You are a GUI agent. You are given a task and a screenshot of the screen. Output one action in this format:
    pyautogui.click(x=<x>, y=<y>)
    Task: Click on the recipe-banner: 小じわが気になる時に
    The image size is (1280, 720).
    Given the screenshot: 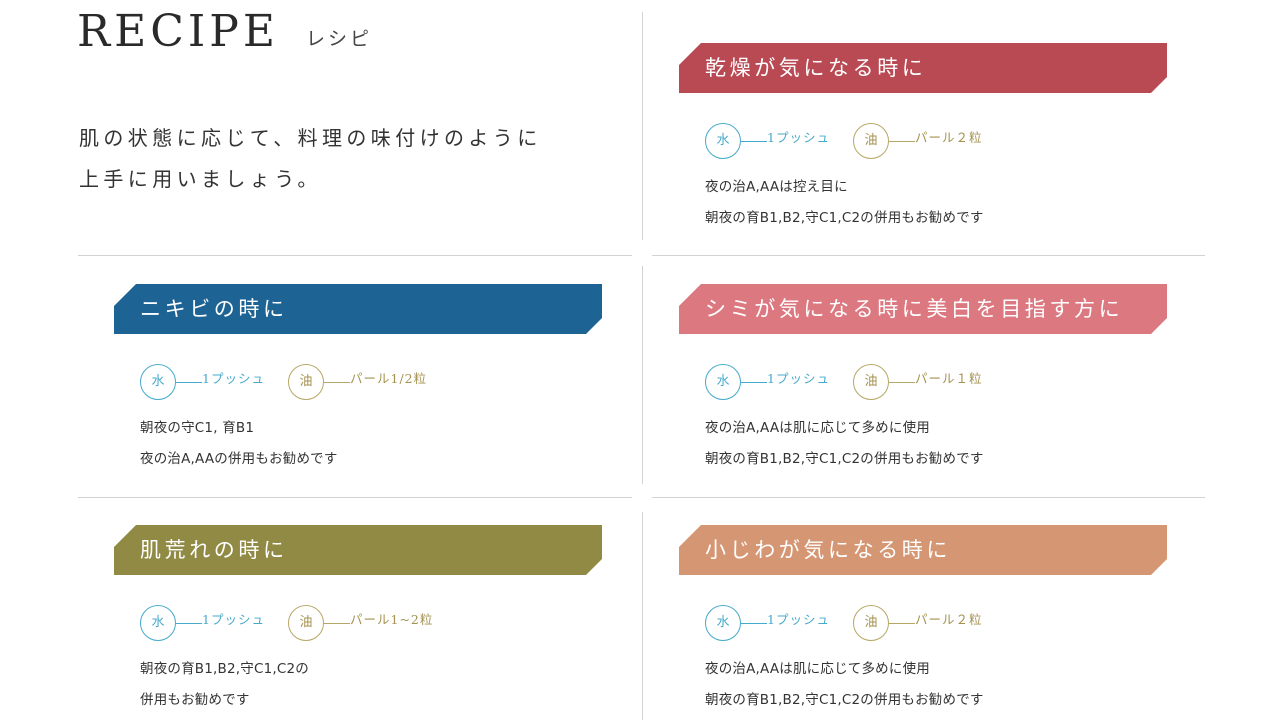 What is the action you would take?
    pyautogui.click(x=923, y=550)
    